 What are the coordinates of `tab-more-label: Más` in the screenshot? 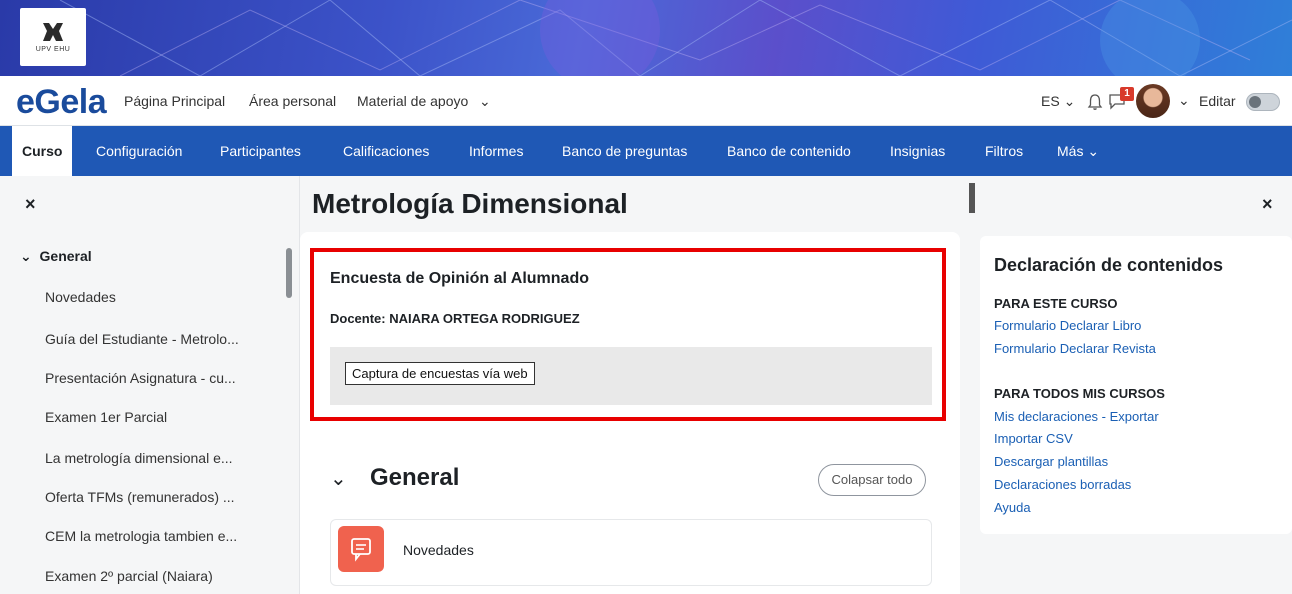 It's located at (1070, 151).